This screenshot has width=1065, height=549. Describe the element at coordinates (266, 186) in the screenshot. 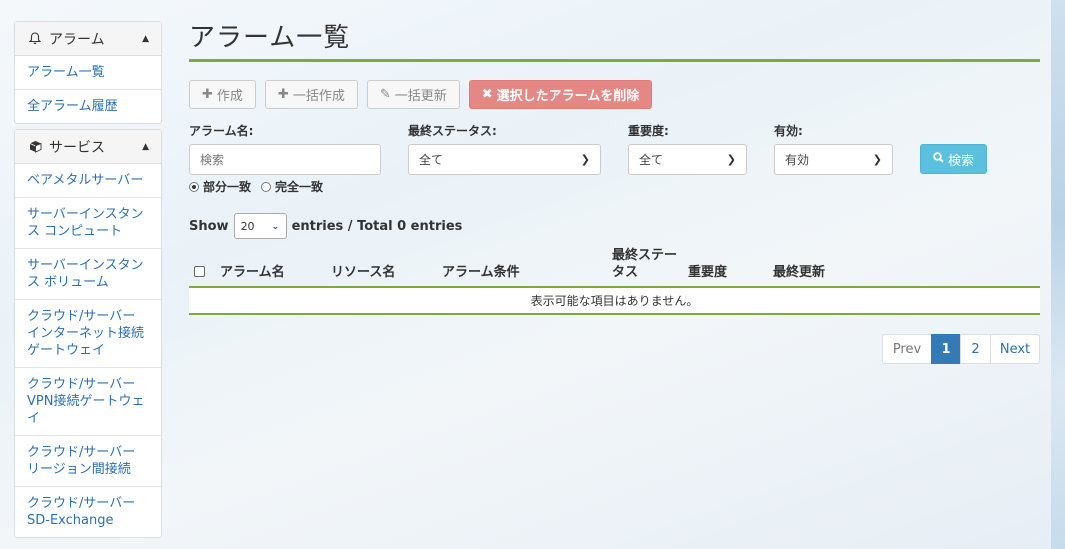

I see `match-exact-radio` at that location.